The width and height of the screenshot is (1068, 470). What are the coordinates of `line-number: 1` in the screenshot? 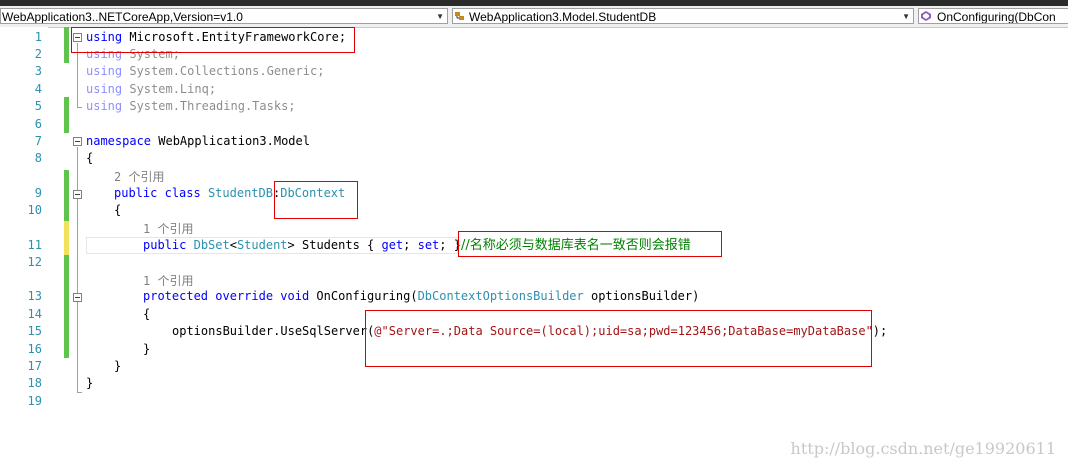 It's located at (38, 37).